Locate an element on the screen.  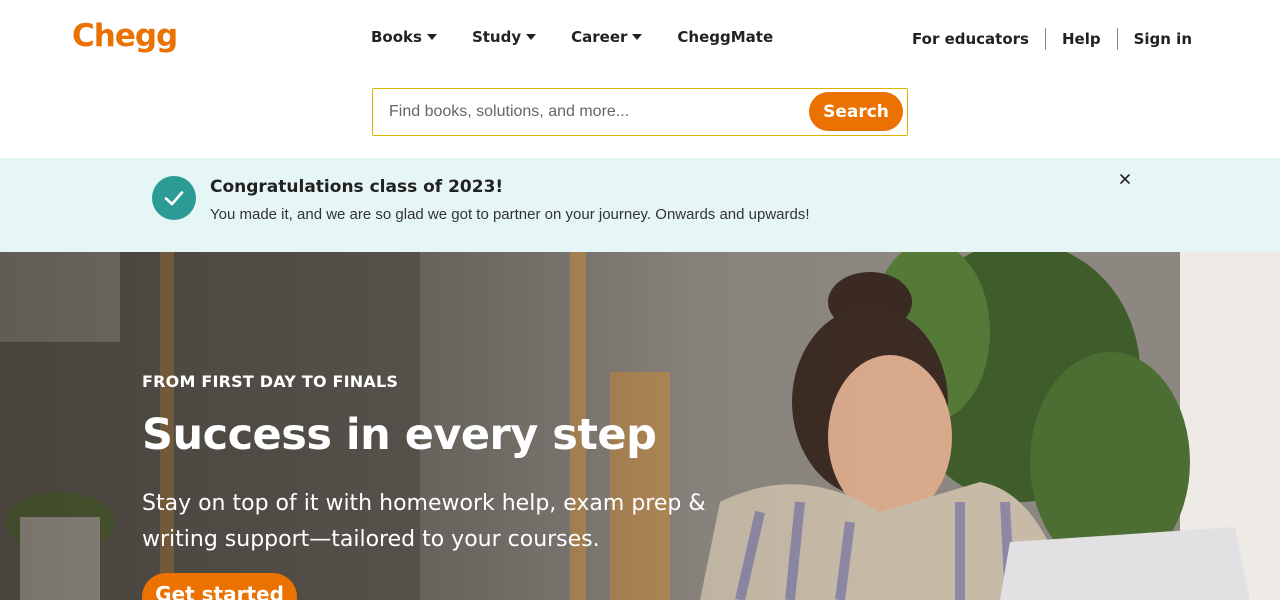
help-link: Help is located at coordinates (1081, 39).